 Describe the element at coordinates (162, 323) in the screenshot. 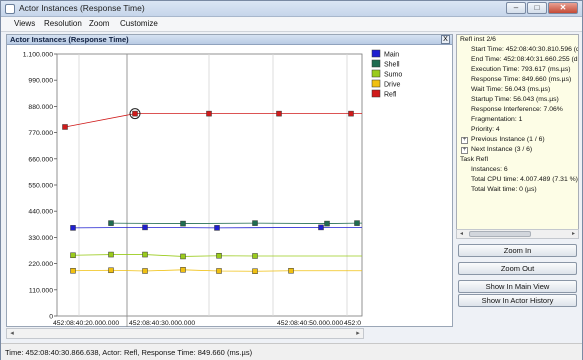

I see `x-tick-label: 452:08:40:30.000.000` at that location.